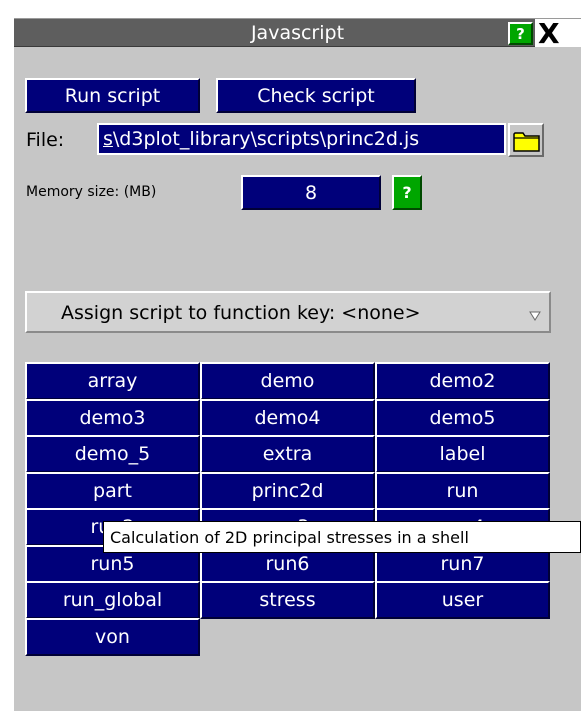 The width and height of the screenshot is (581, 711). What do you see at coordinates (287, 454) in the screenshot?
I see `script-button: extra` at bounding box center [287, 454].